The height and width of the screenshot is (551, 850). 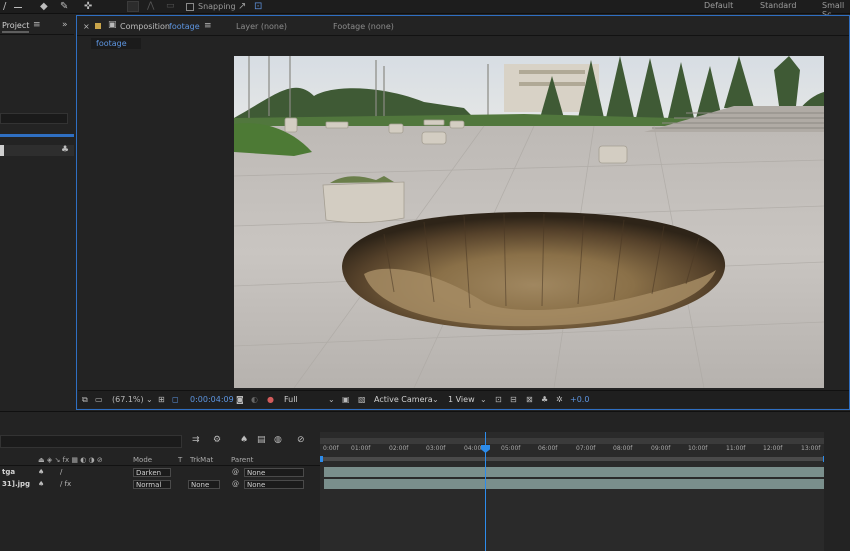 What do you see at coordinates (301, 440) in the screenshot?
I see `graph-editor-icon: ⊘` at bounding box center [301, 440].